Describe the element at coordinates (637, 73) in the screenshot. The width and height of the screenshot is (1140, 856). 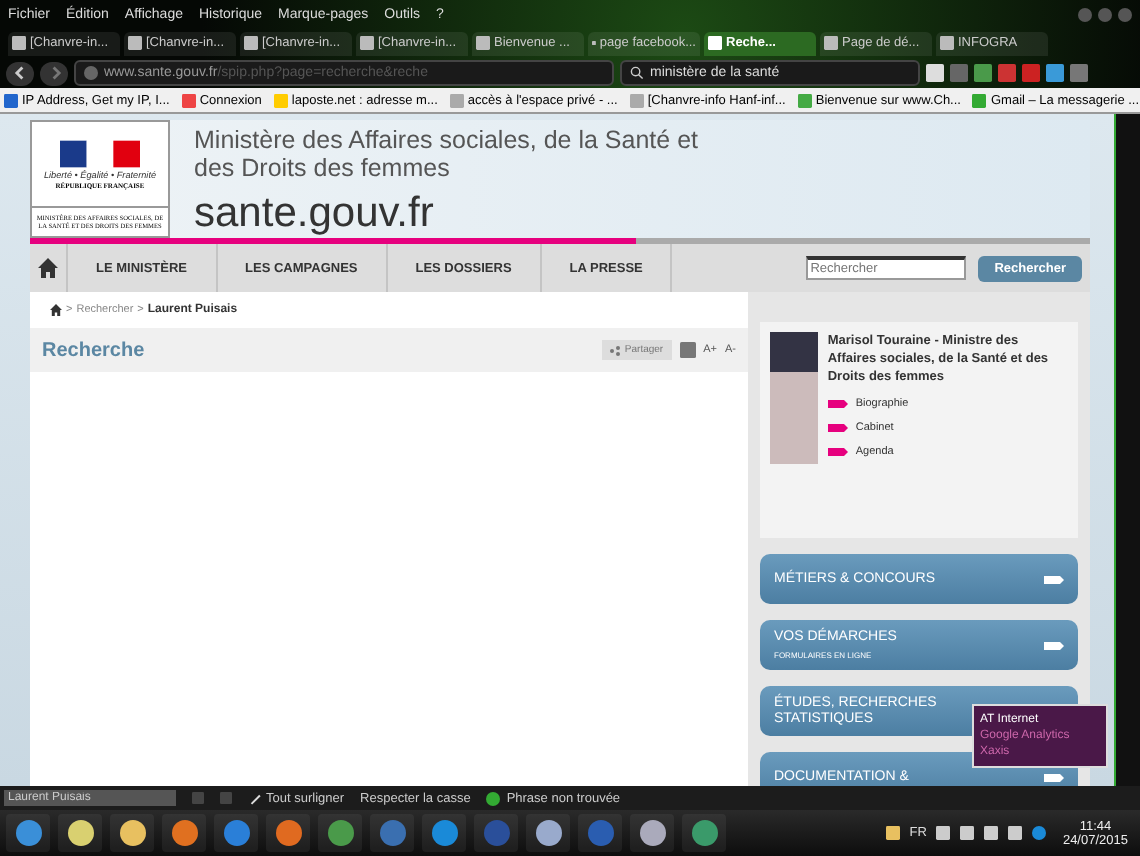
I see `search-icon` at that location.